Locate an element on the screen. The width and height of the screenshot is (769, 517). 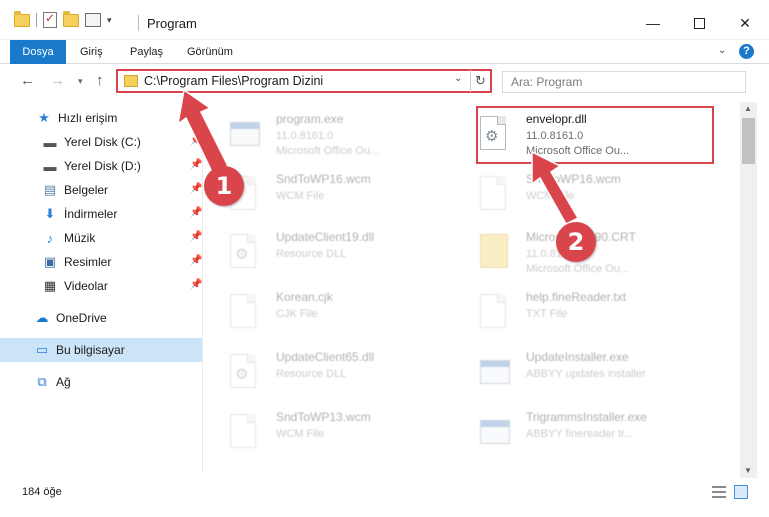
recent-locations-chevron-icon: ▾ is located at coordinates (80, 81).